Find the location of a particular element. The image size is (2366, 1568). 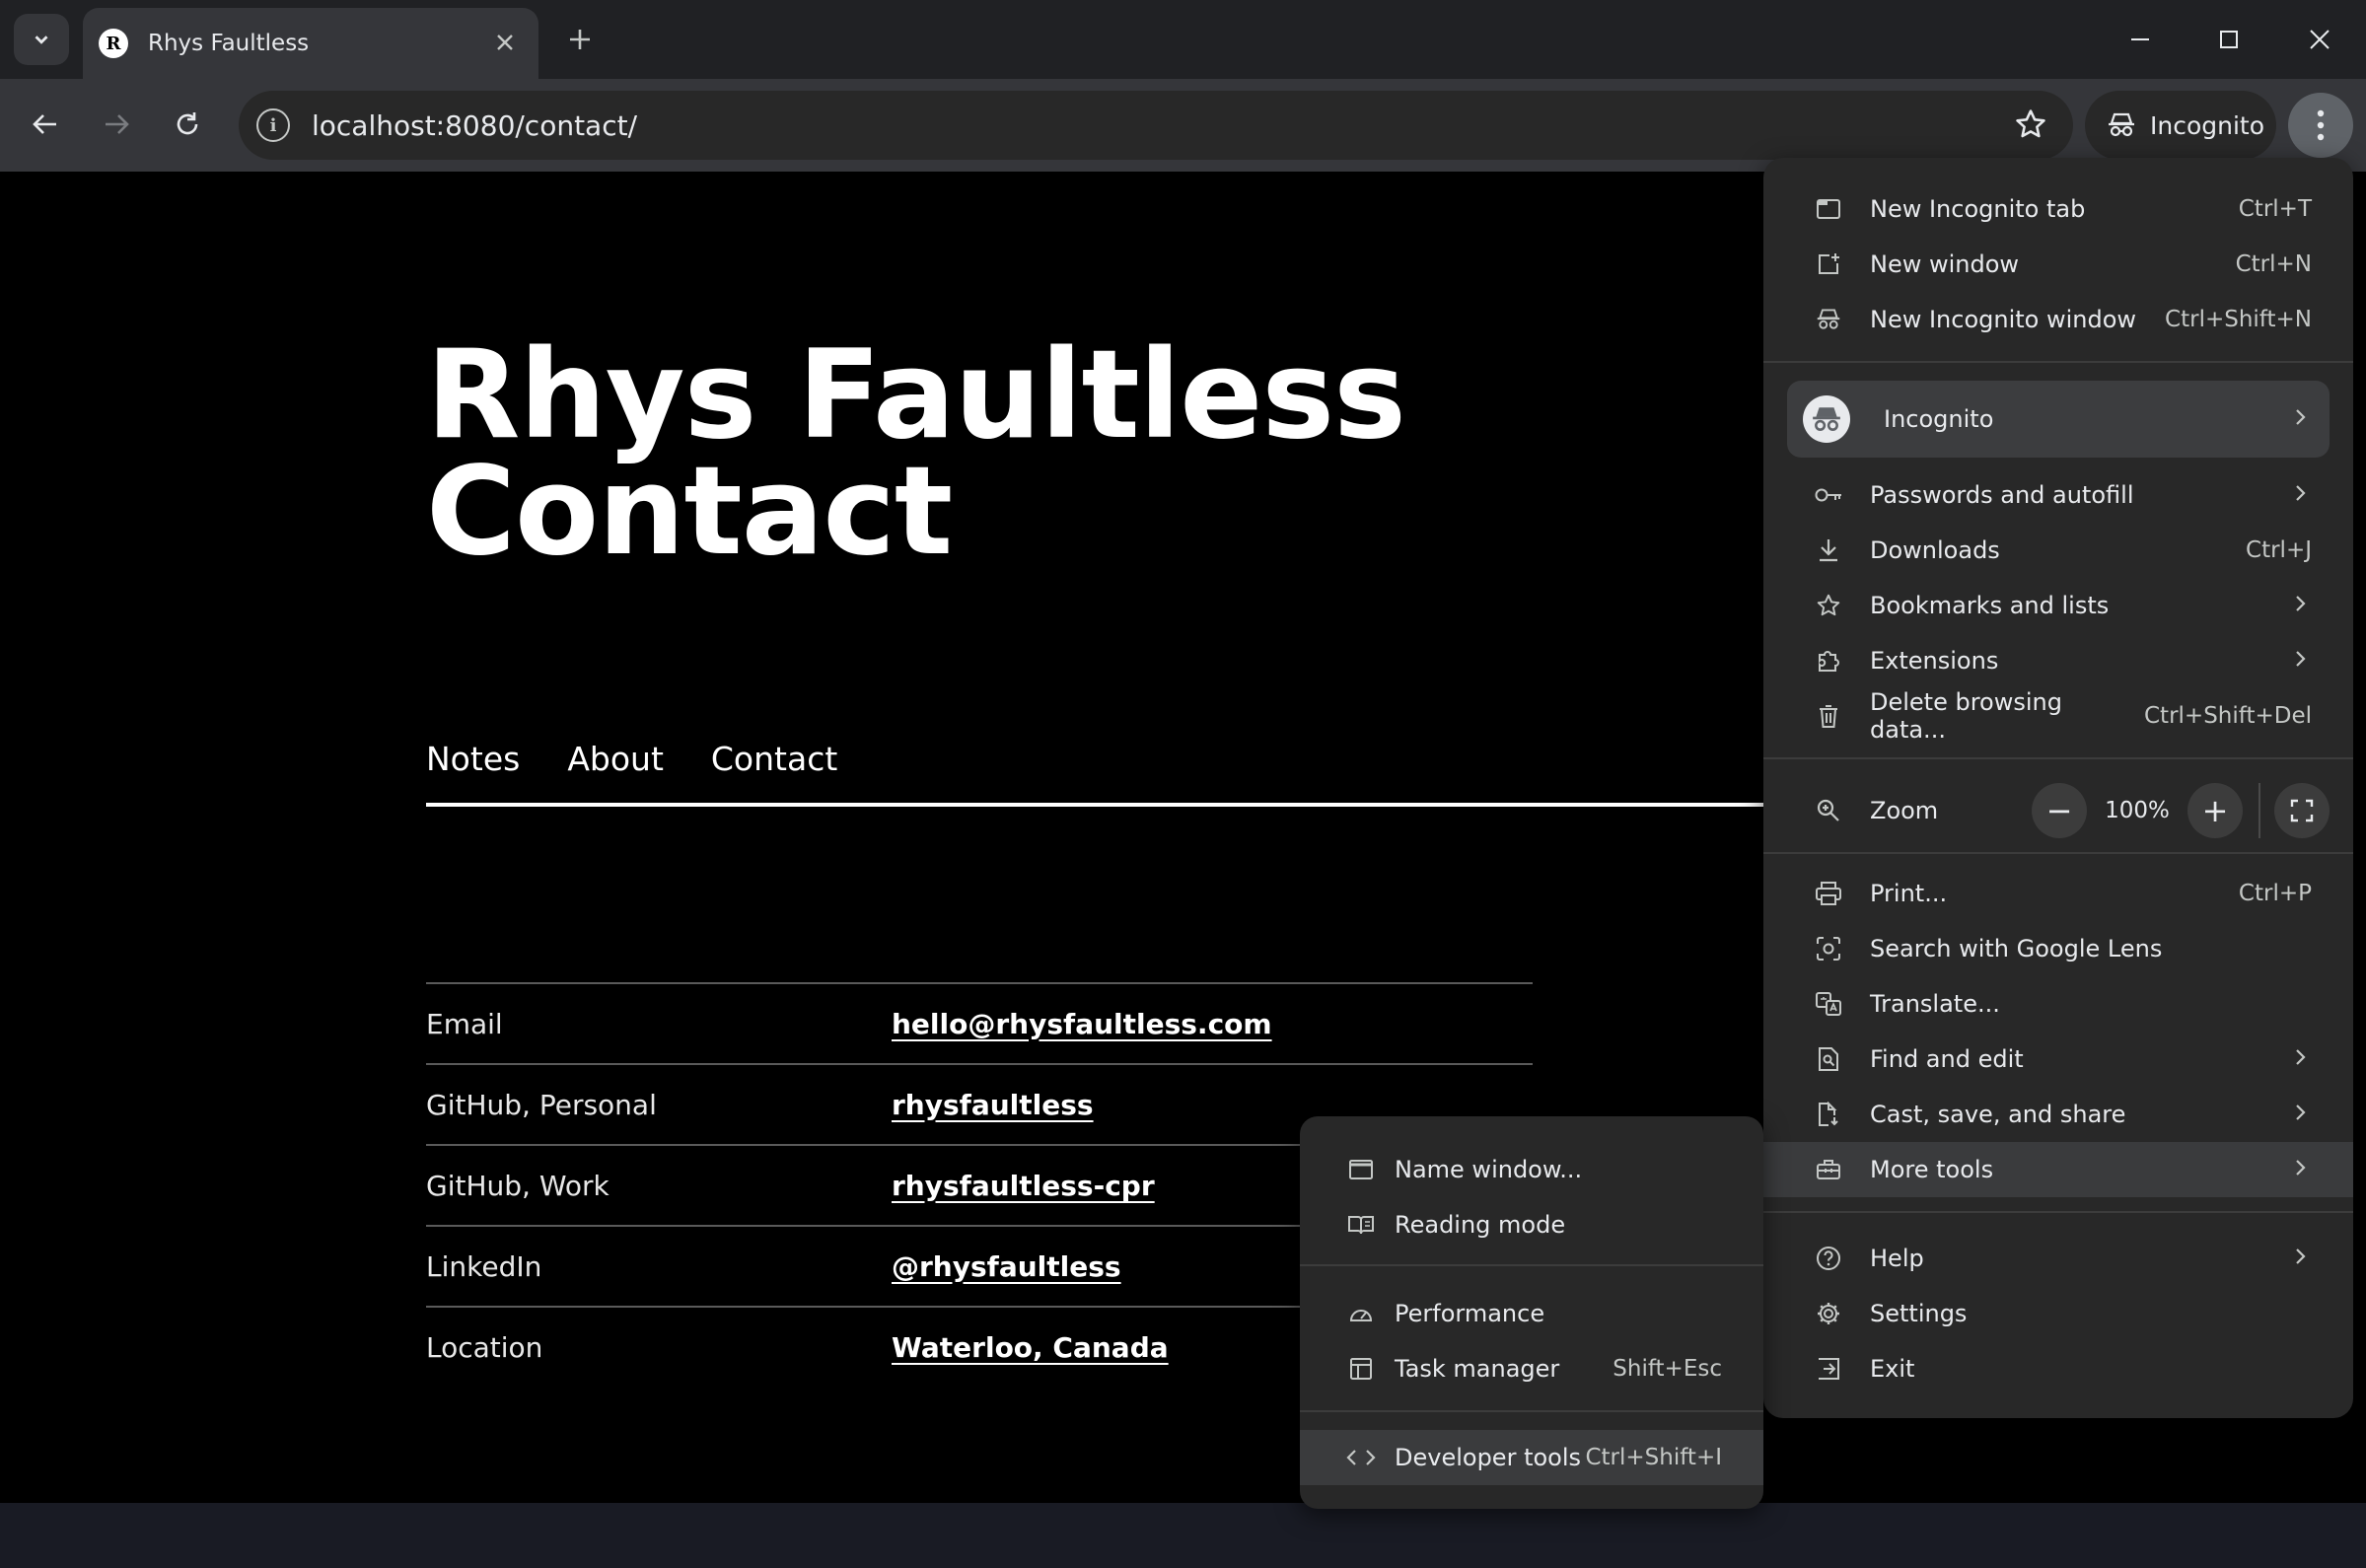

site-nav: Notes About Contact is located at coordinates (632, 759).